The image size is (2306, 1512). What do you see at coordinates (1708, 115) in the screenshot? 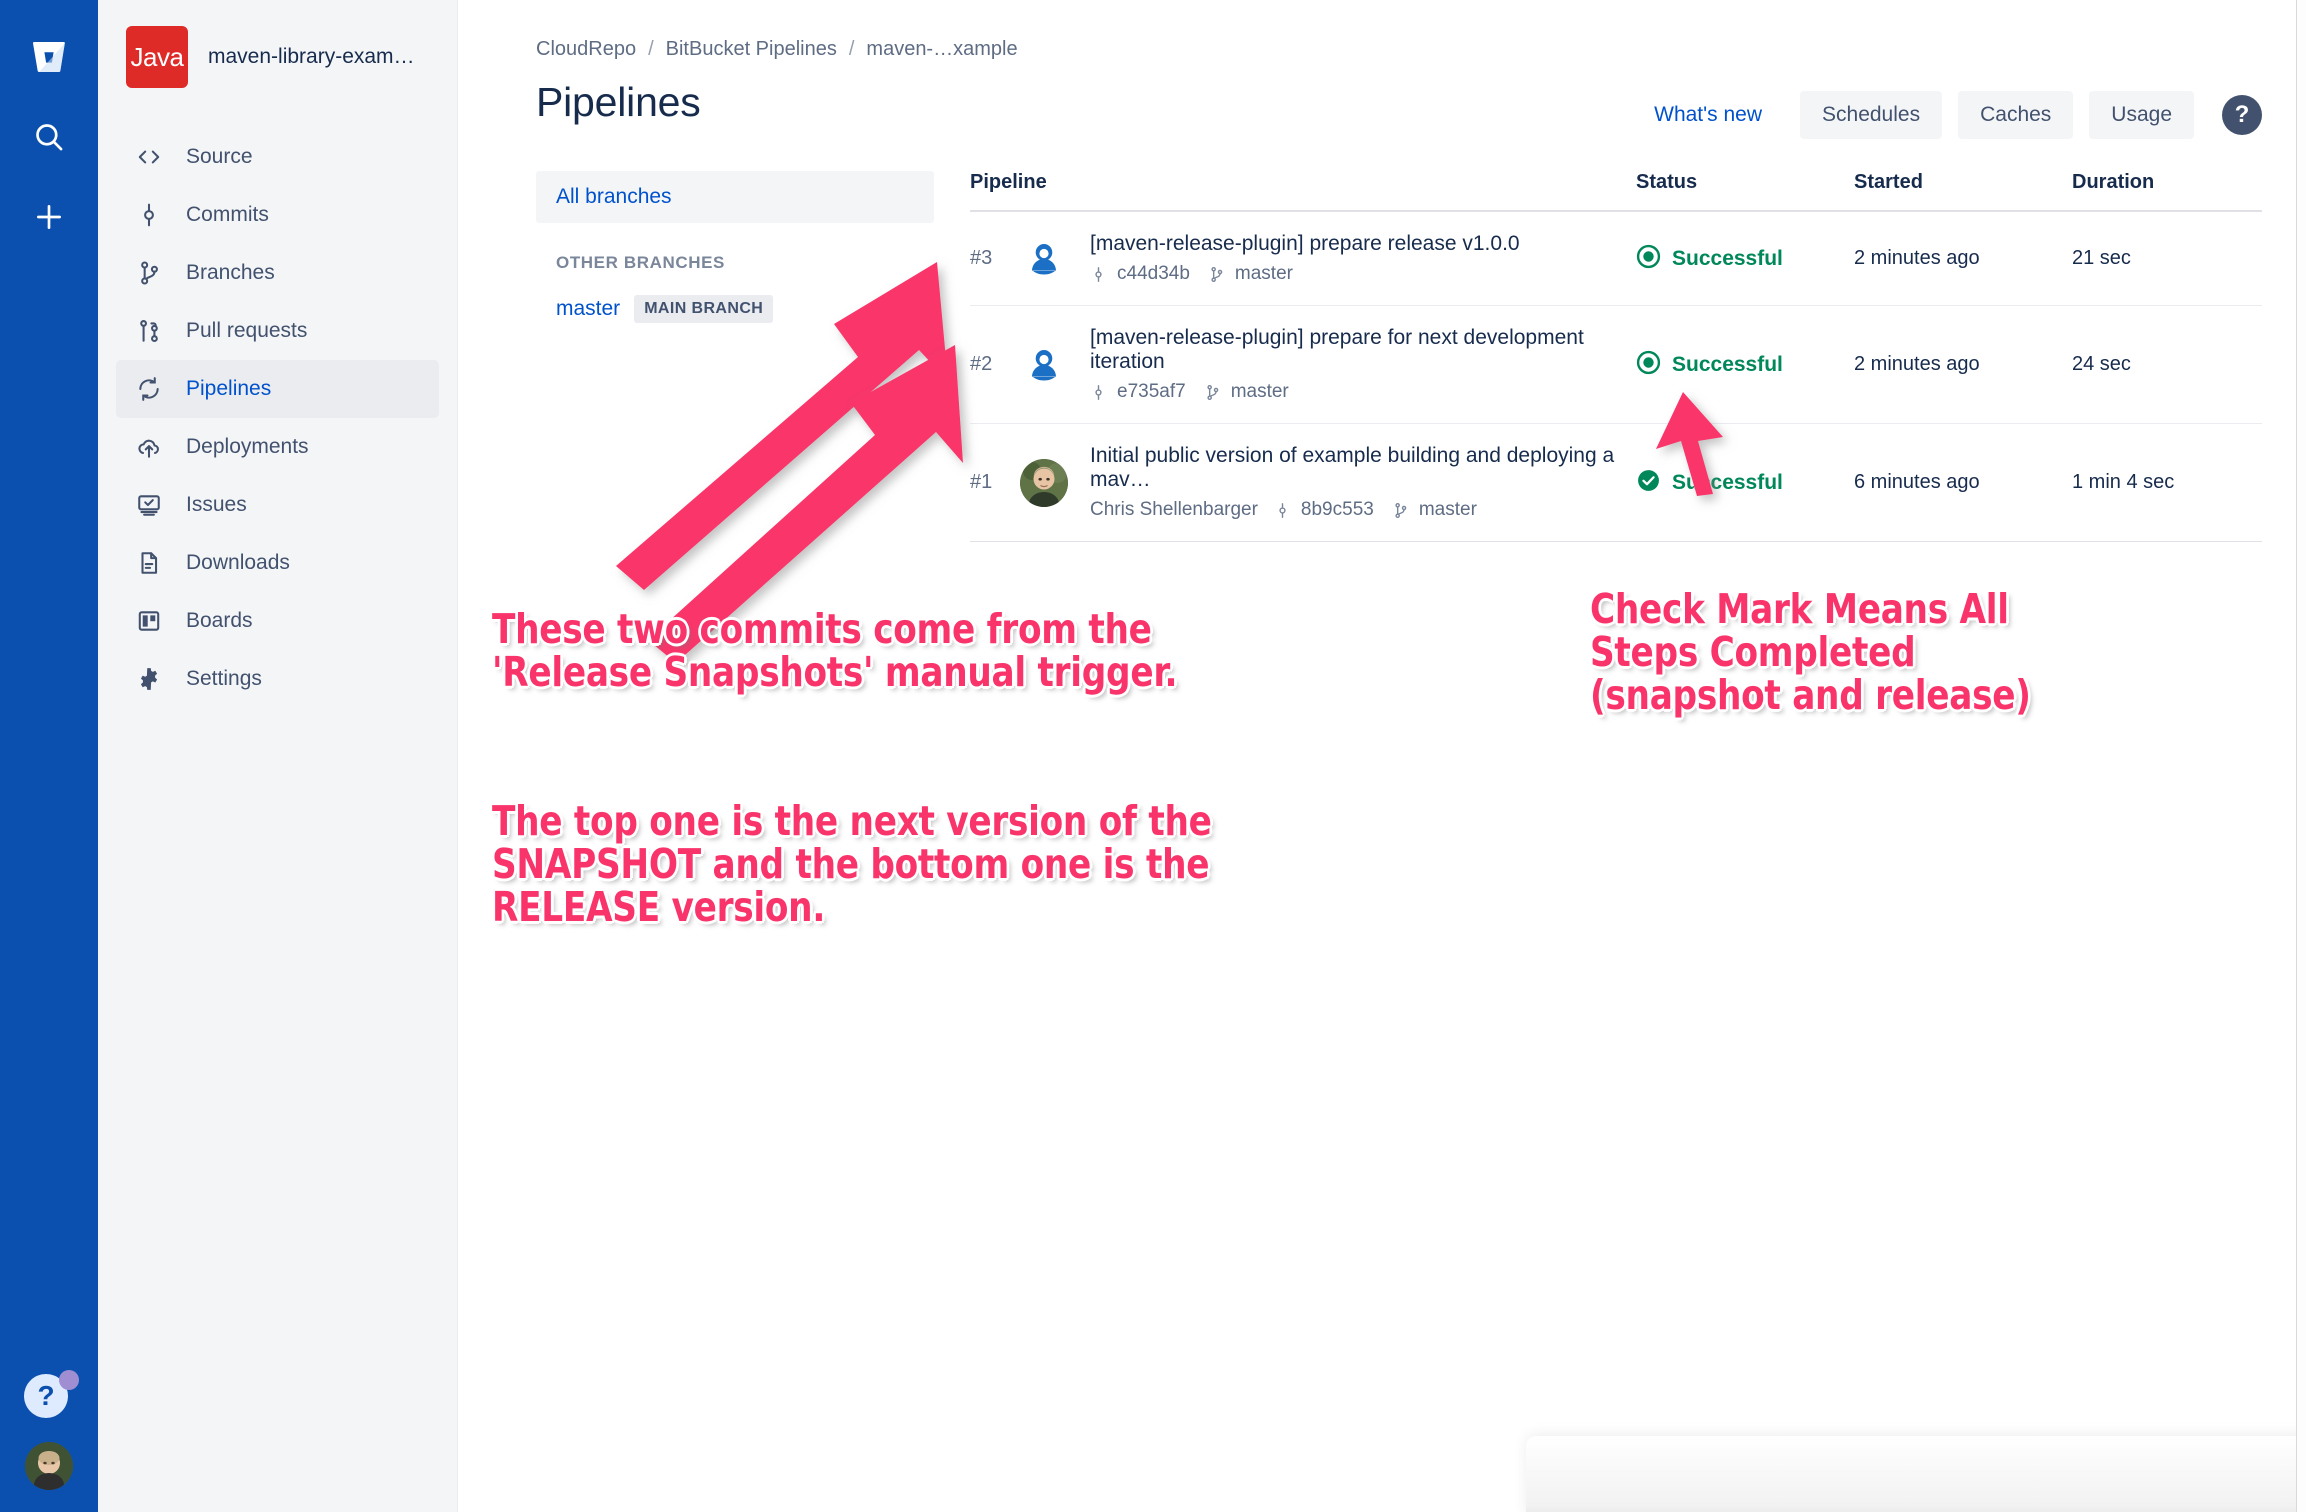
I see `whats-new-link: What's new` at bounding box center [1708, 115].